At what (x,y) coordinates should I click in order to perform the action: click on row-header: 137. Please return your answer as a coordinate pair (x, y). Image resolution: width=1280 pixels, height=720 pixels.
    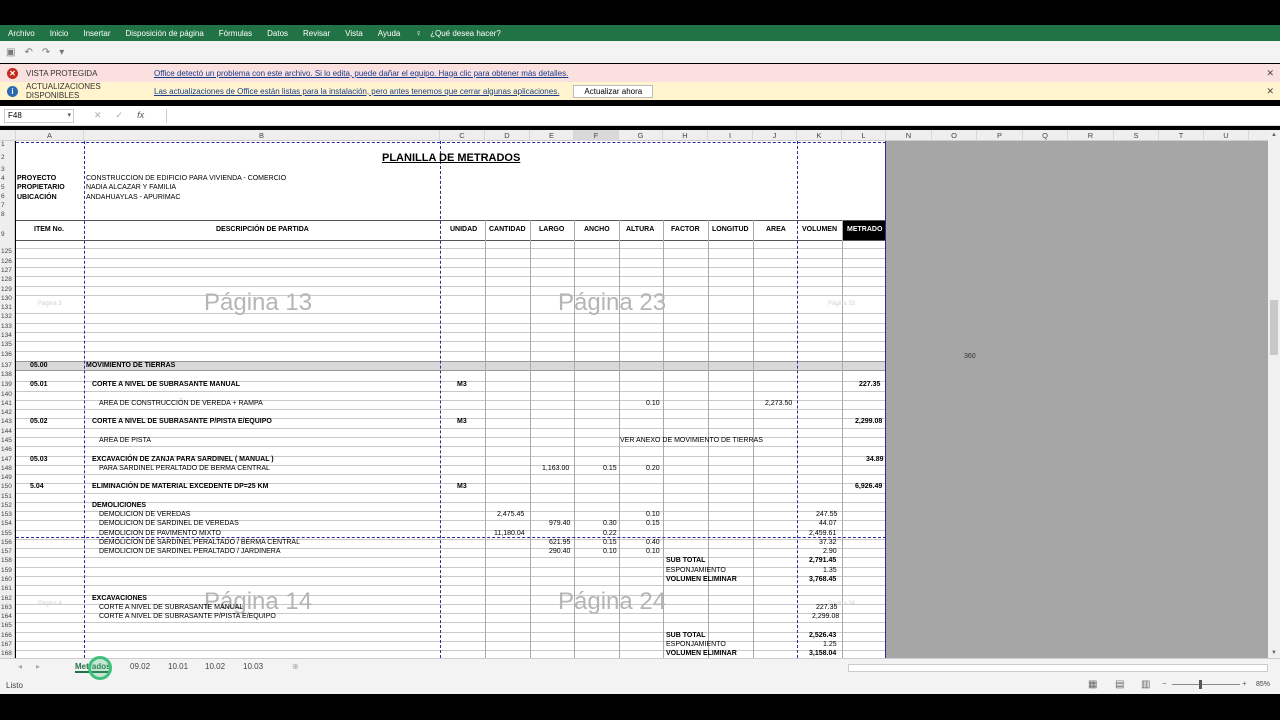
    Looking at the image, I should click on (7, 365).